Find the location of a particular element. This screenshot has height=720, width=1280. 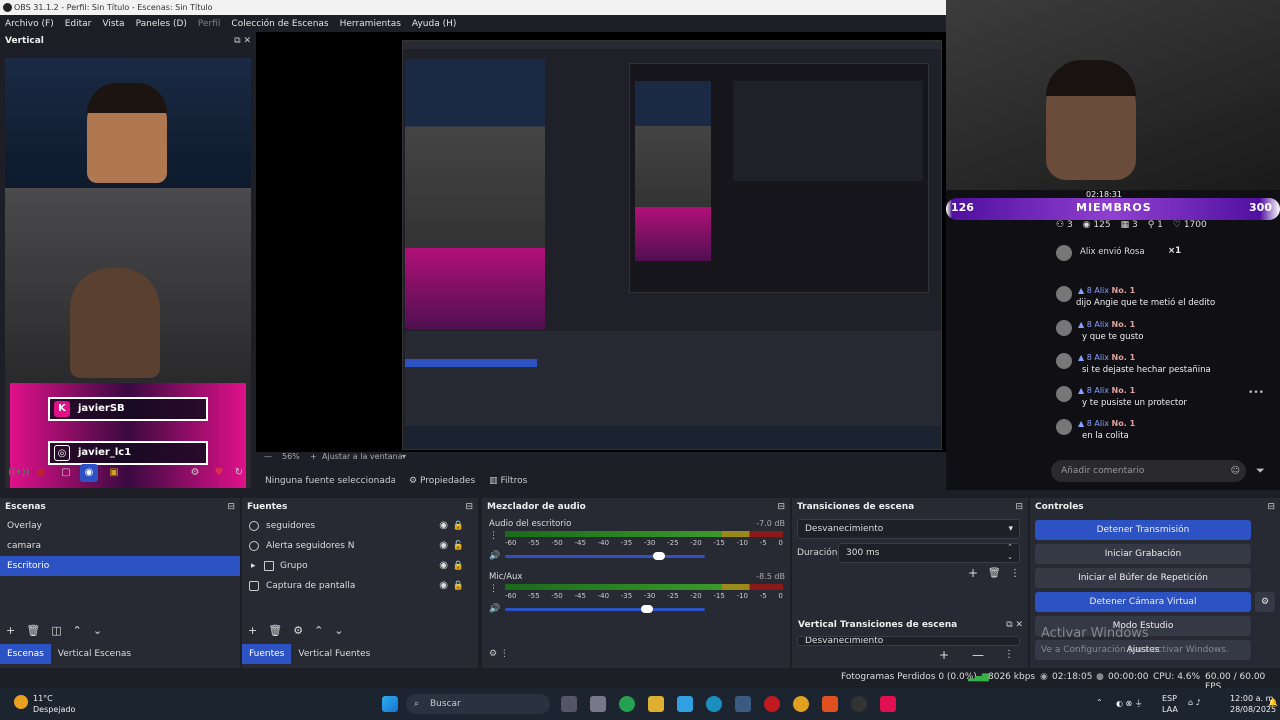

menu-paneles: Paneles (D) is located at coordinates (161, 24).